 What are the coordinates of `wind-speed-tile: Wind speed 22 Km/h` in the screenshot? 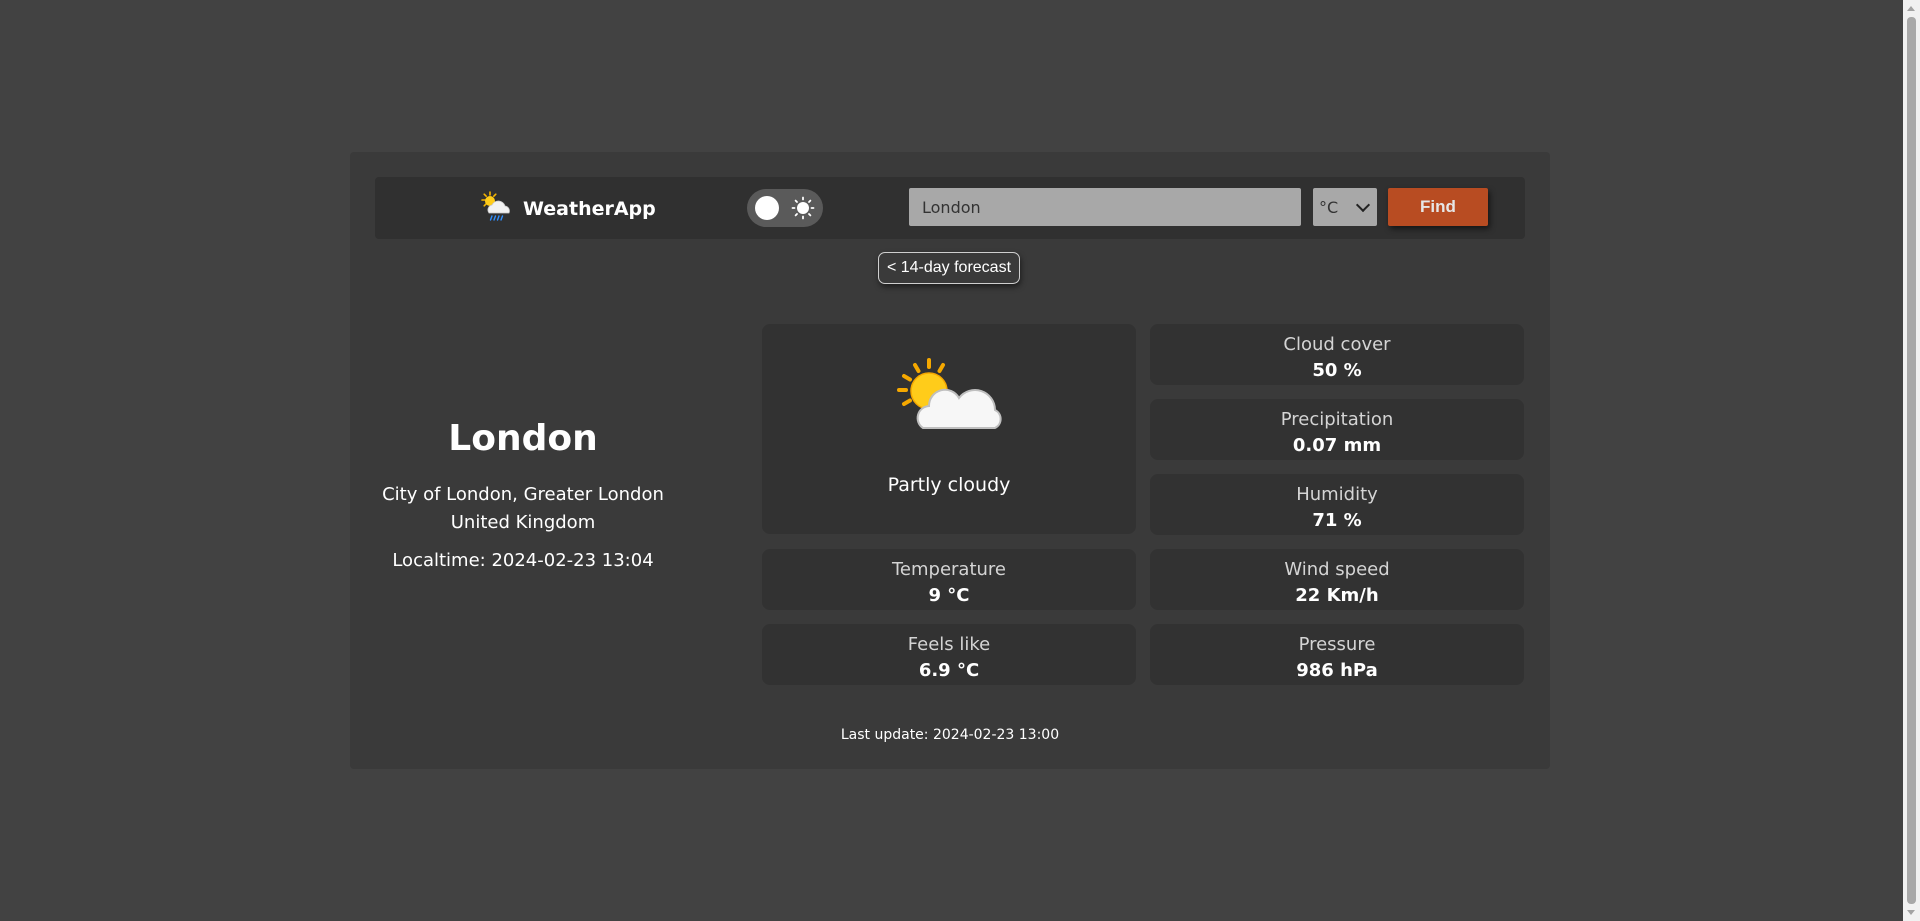 It's located at (1337, 579).